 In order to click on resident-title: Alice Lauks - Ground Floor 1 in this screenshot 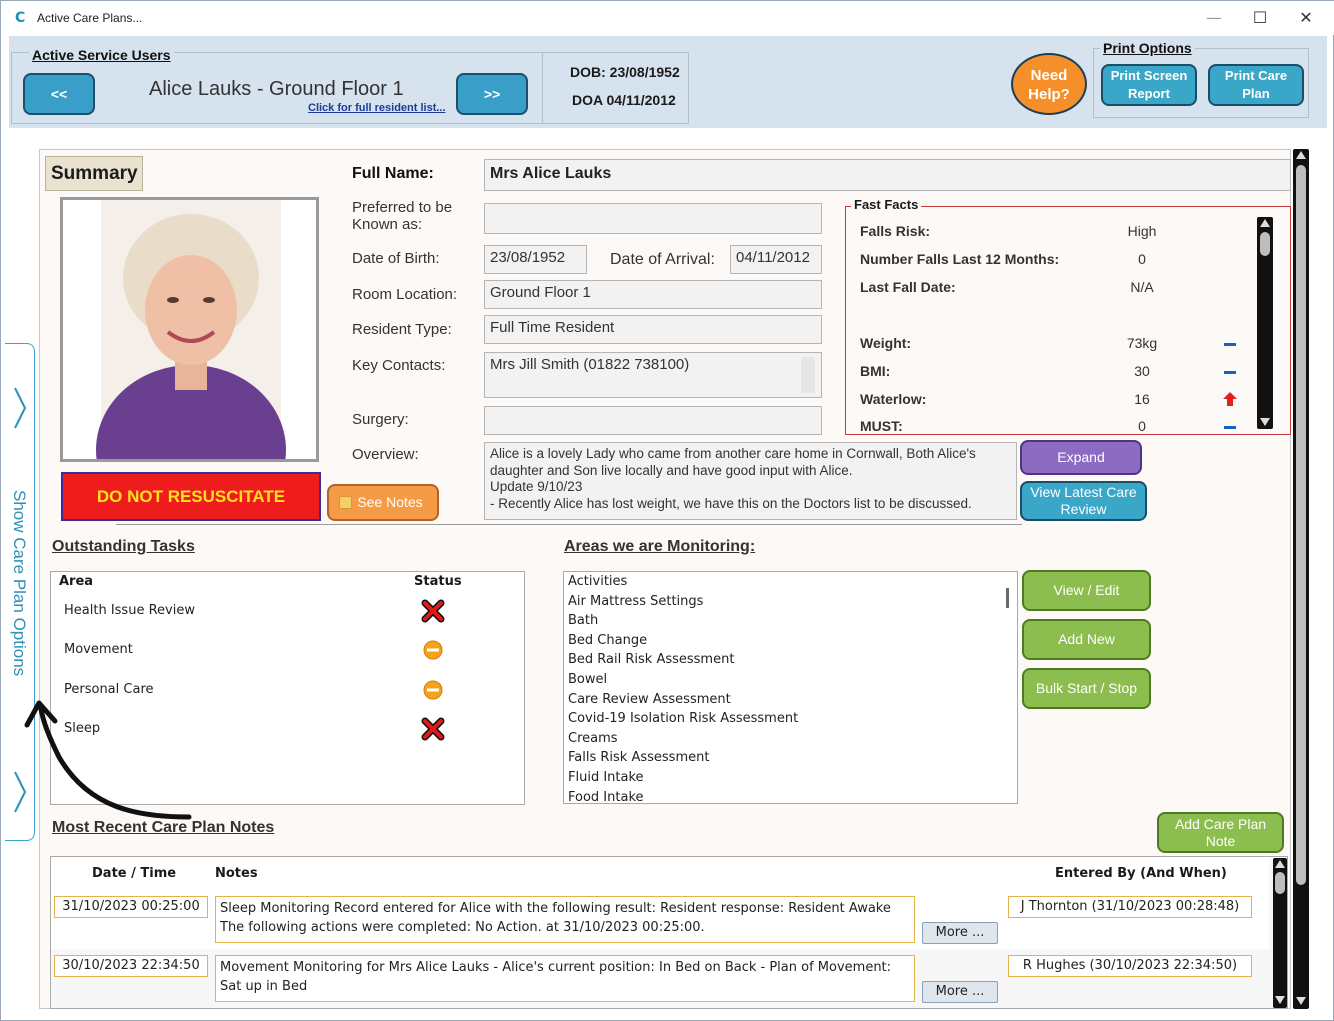, I will do `click(276, 89)`.